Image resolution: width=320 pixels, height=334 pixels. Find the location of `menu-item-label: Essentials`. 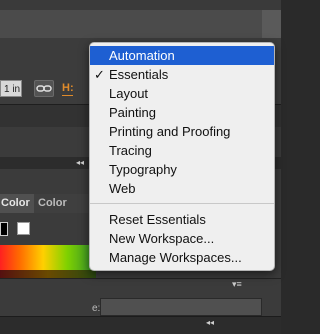

menu-item-label: Essentials is located at coordinates (139, 74).